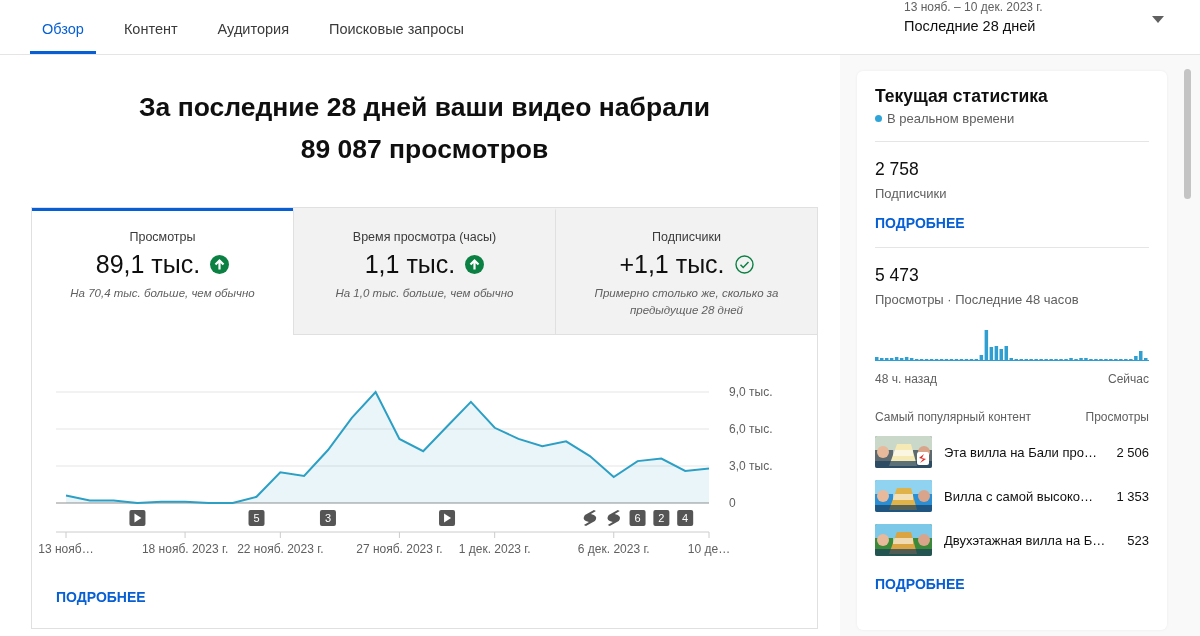 The image size is (1200, 636). I want to click on metric-label: Время просмотра (часы), so click(424, 237).